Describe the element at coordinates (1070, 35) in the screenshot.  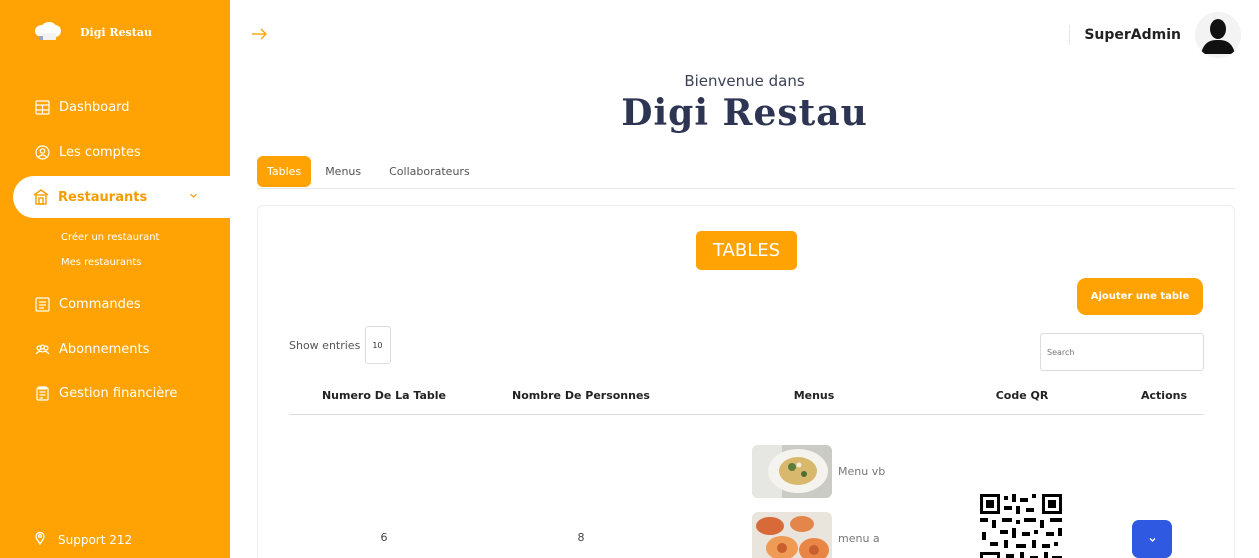
I see `divider` at that location.